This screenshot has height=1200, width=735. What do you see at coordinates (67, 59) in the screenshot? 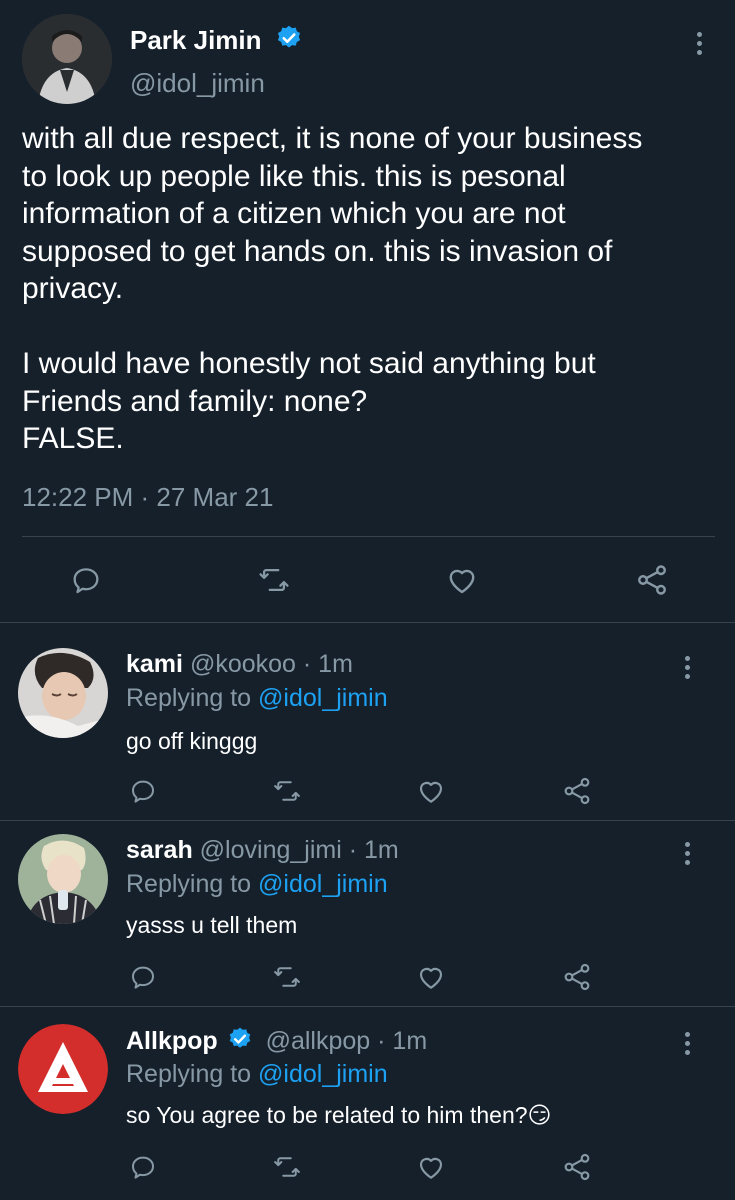
I see `author-avatar` at bounding box center [67, 59].